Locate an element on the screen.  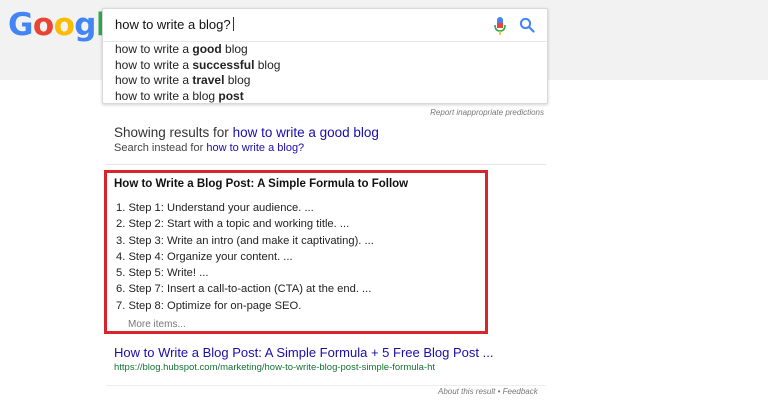
showing-prefix: Showing results for is located at coordinates (173, 132).